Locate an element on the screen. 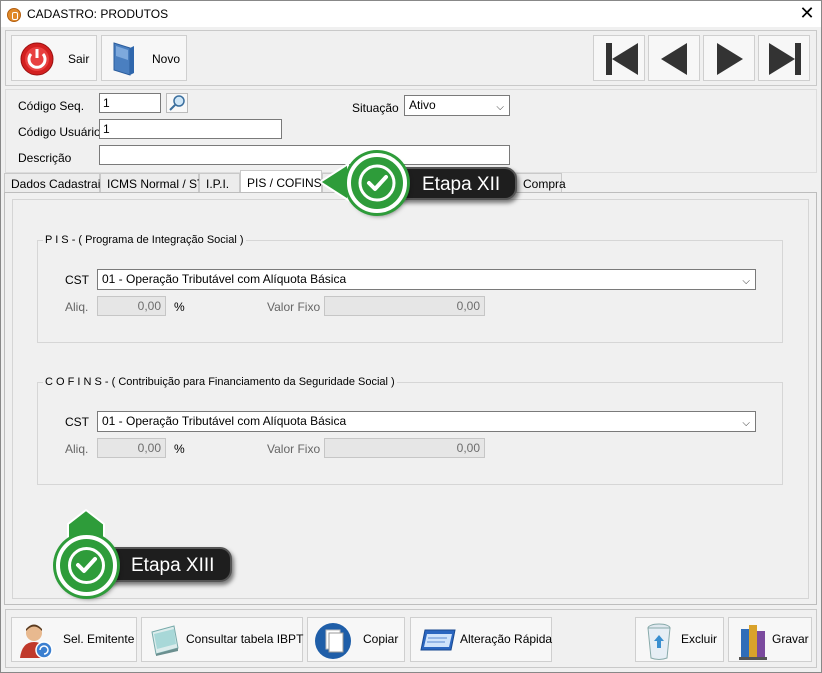  select-issuer-button: Sel. Emitente is located at coordinates (74, 639).